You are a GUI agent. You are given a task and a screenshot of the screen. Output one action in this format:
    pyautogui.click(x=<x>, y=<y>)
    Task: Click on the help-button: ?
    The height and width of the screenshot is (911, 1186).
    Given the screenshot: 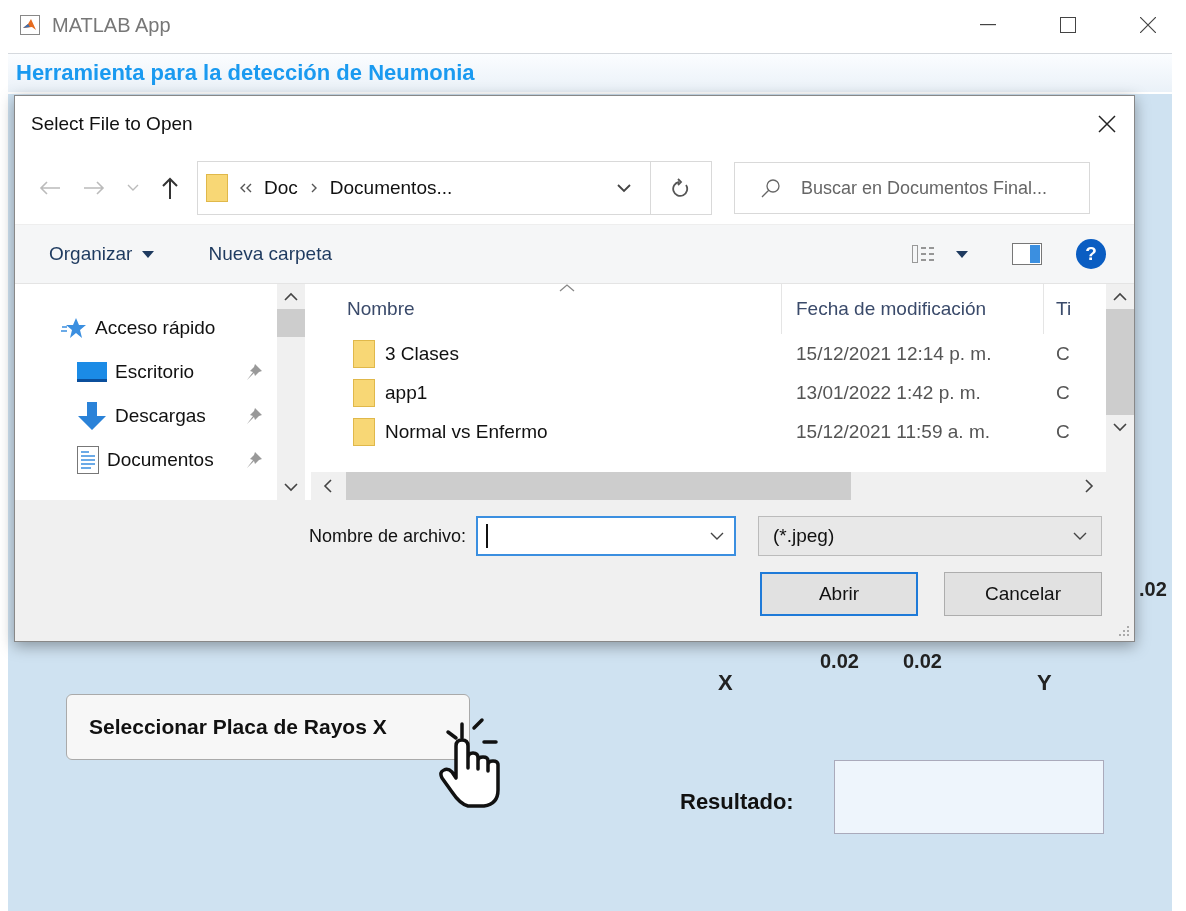 What is the action you would take?
    pyautogui.click(x=1091, y=254)
    